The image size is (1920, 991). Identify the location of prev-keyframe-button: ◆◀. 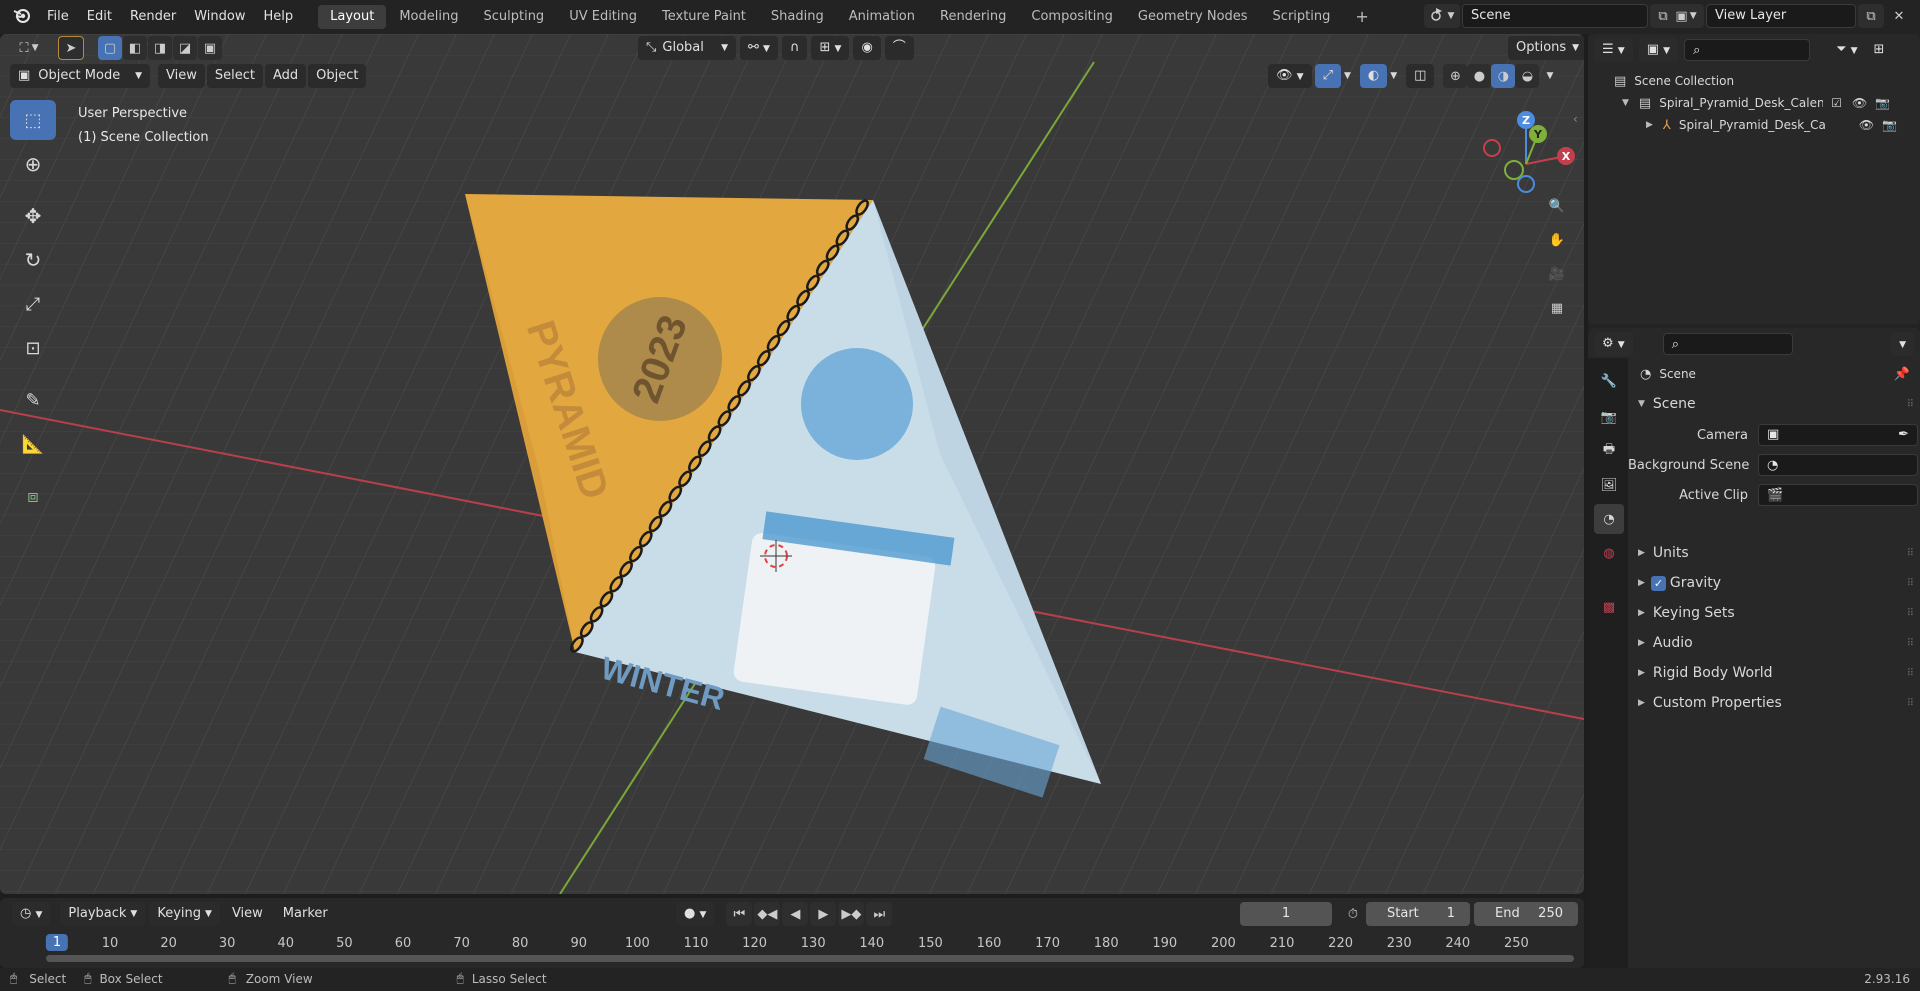
(767, 914).